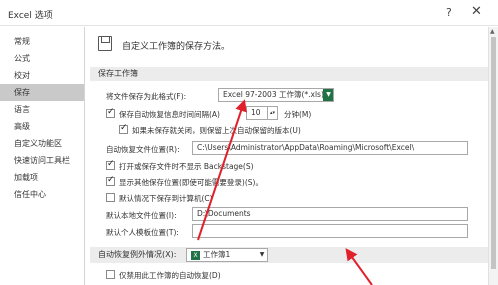  What do you see at coordinates (249, 13) in the screenshot?
I see `title-bar: Excel 选项 ? ✕` at bounding box center [249, 13].